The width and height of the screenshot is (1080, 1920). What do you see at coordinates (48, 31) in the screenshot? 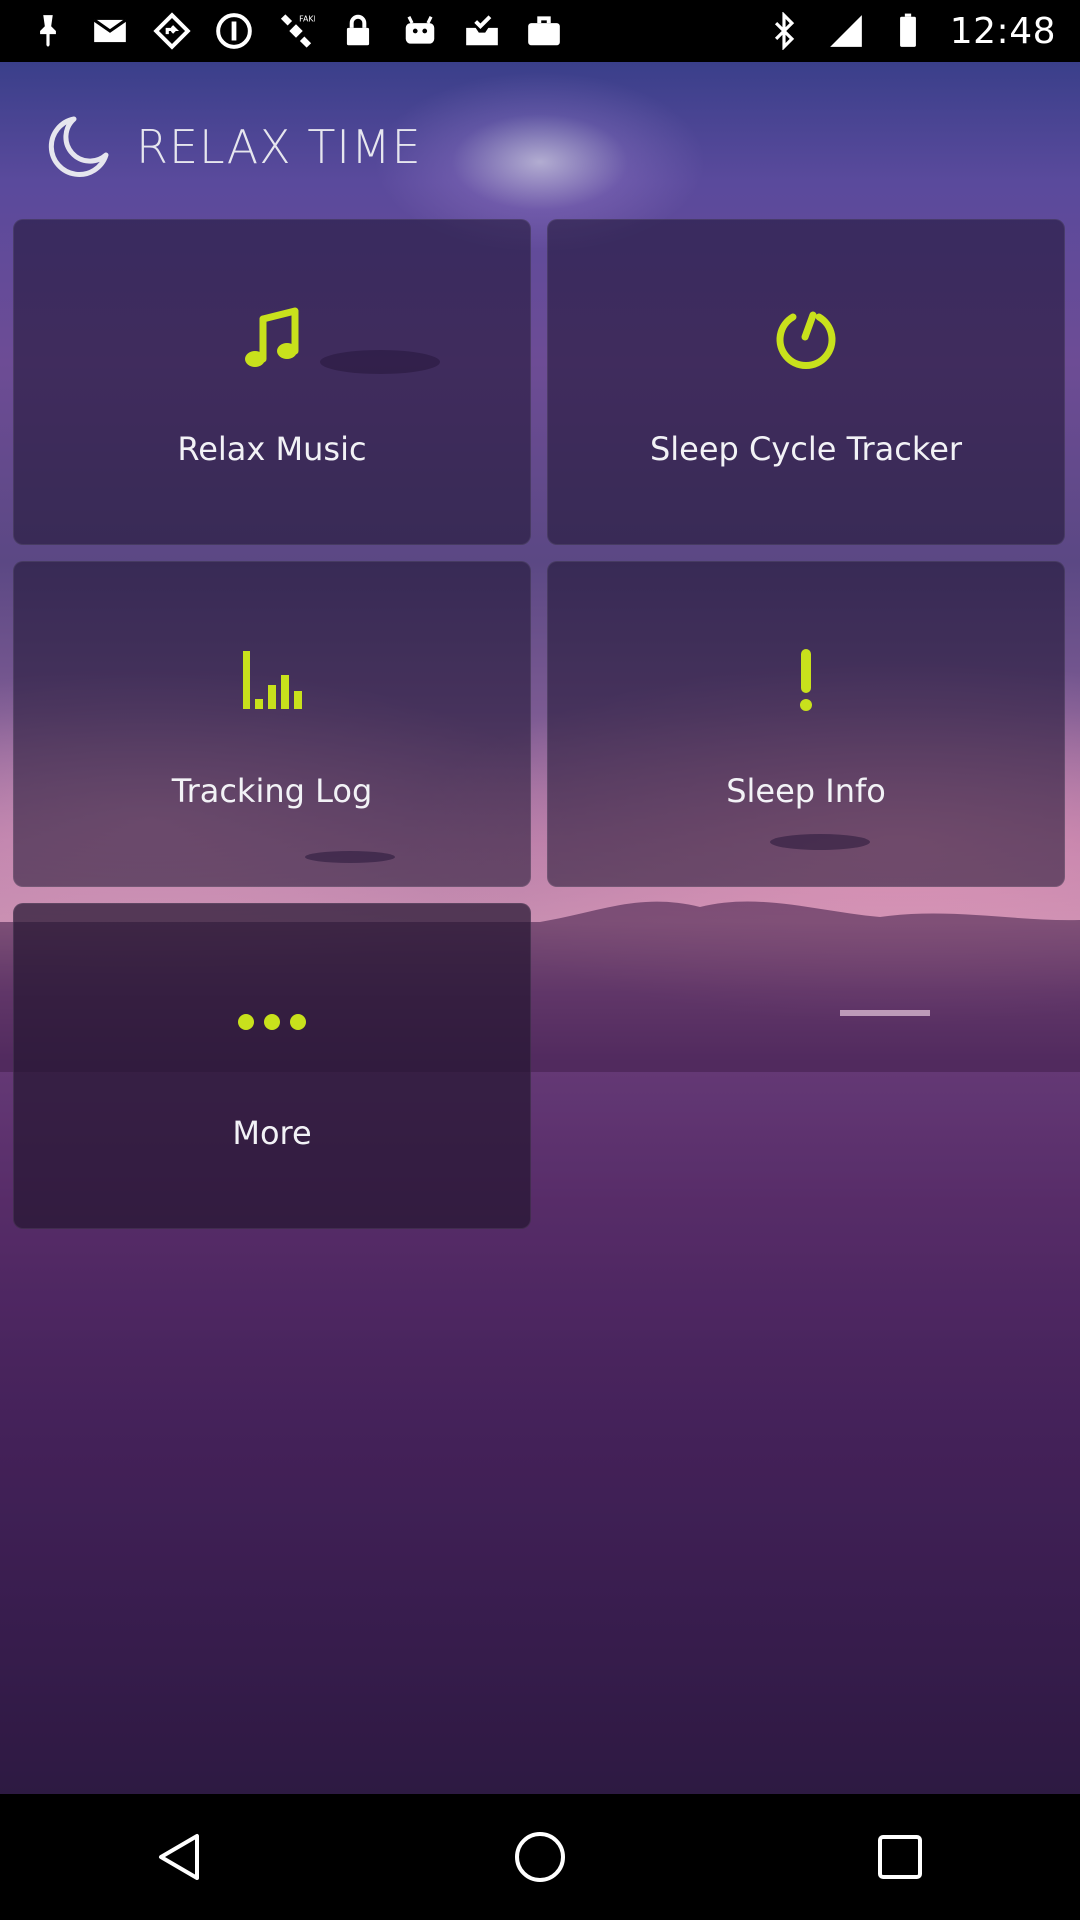
I see `notification-pin-icon` at bounding box center [48, 31].